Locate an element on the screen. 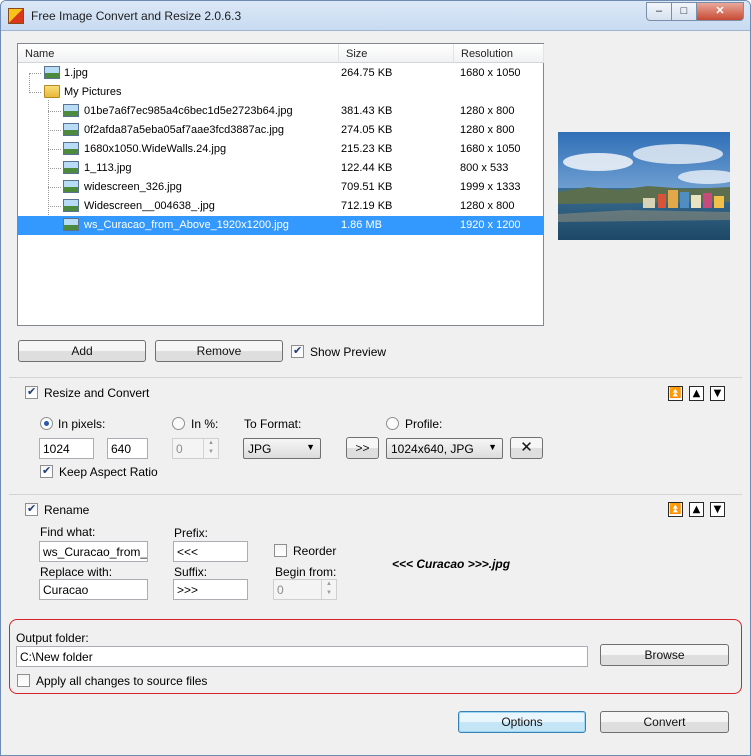 The height and width of the screenshot is (756, 751). find-what-label: Find what: is located at coordinates (68, 532).